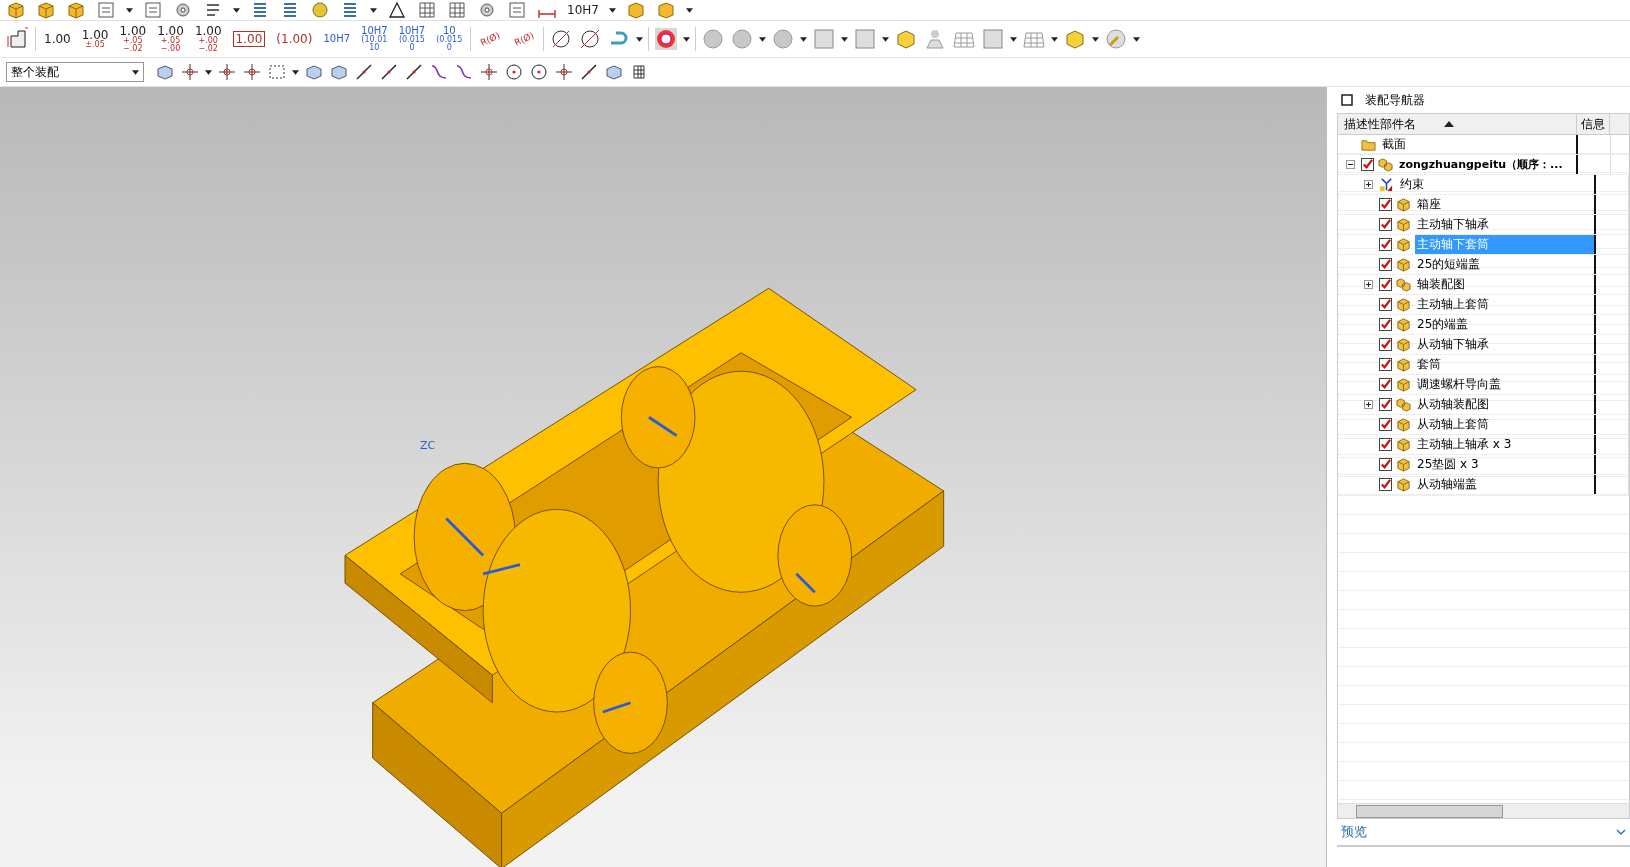  What do you see at coordinates (1453, 424) in the screenshot?
I see `tree-item: 从动轴上套筒` at bounding box center [1453, 424].